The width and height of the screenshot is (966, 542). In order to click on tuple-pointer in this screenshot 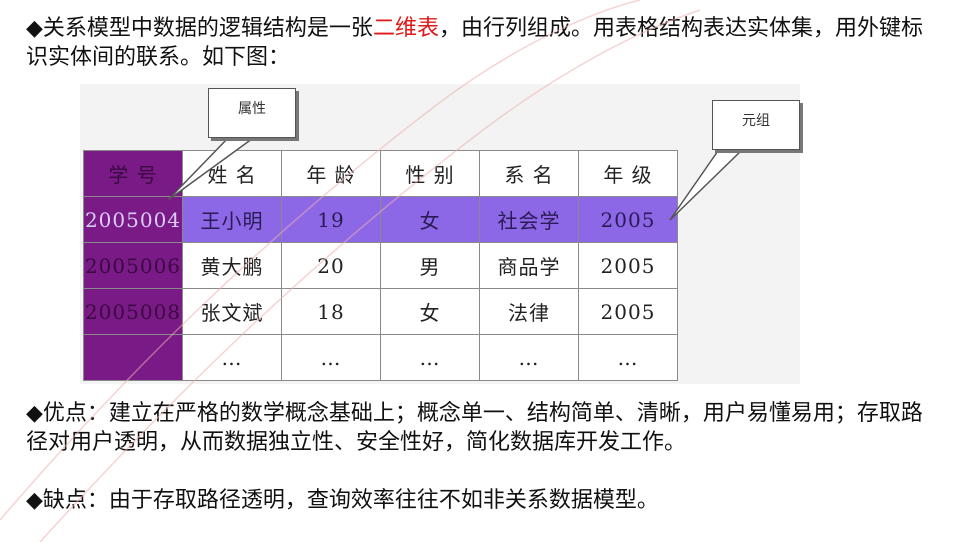, I will do `click(707, 184)`.